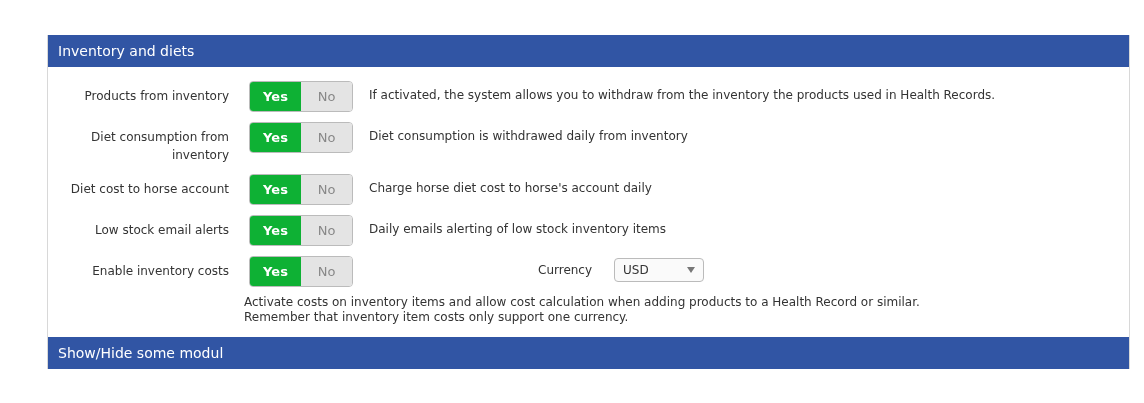 The width and height of the screenshot is (1144, 403). I want to click on setting-label: Enable inventory costs, so click(160, 271).